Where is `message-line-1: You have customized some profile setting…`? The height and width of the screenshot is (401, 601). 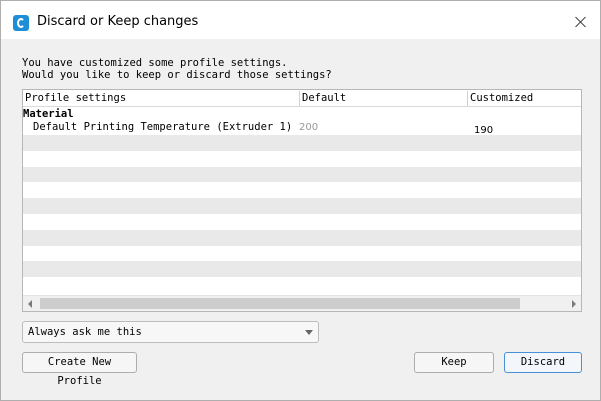
message-line-1: You have customized some profile setting… is located at coordinates (155, 63).